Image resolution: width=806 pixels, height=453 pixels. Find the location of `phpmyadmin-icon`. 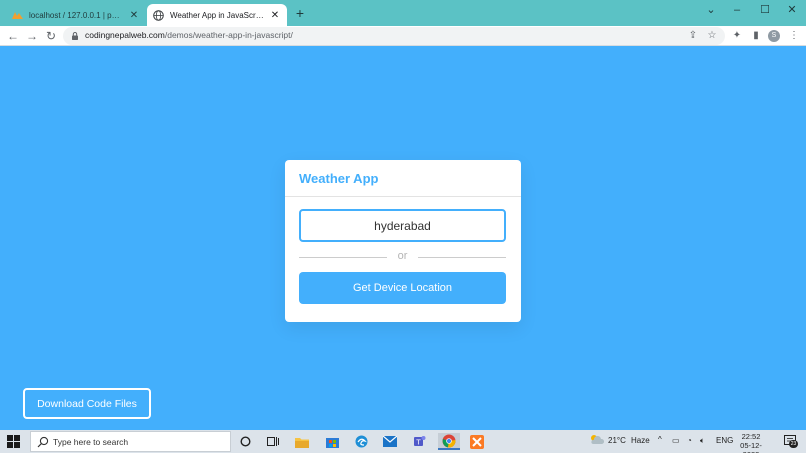

phpmyadmin-icon is located at coordinates (17, 15).